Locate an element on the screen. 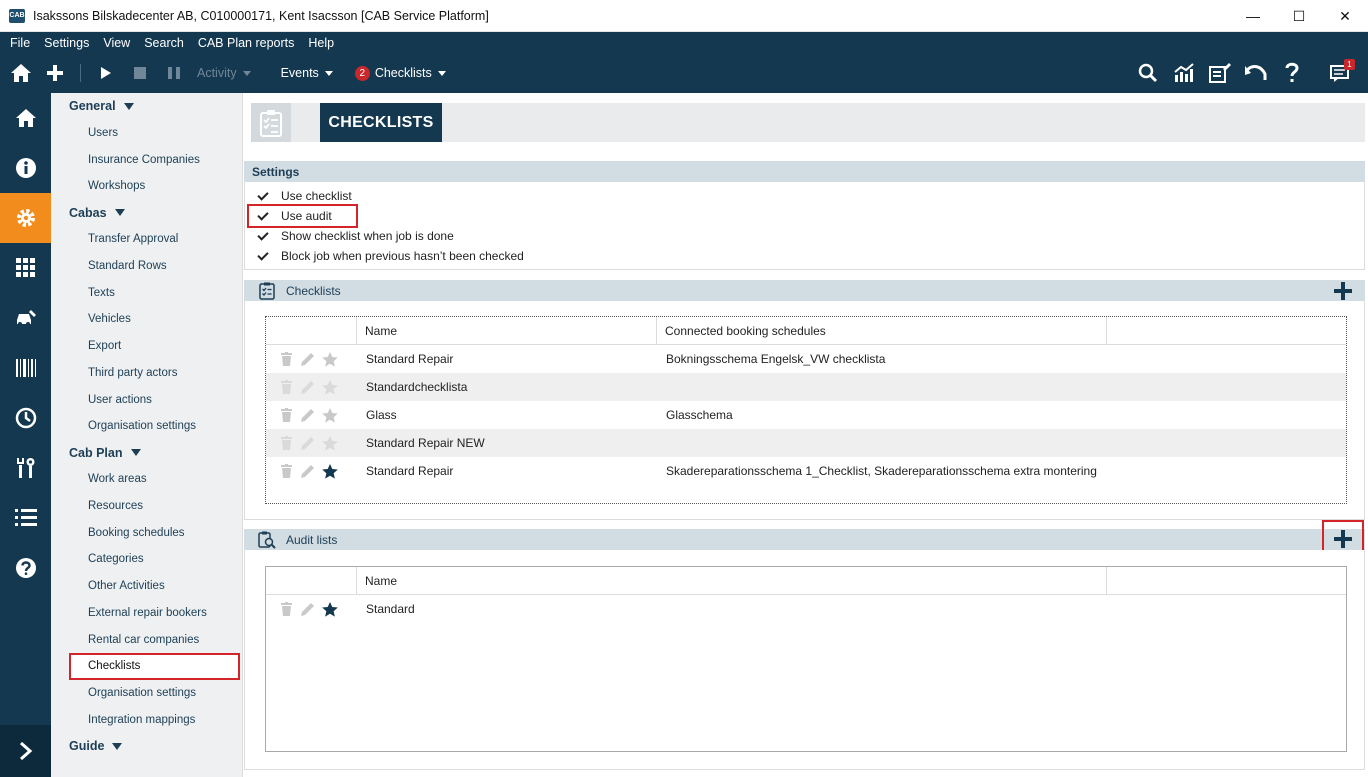 The image size is (1368, 777). nav-item-external-repair-bookers: External repair bookers is located at coordinates (146, 613).